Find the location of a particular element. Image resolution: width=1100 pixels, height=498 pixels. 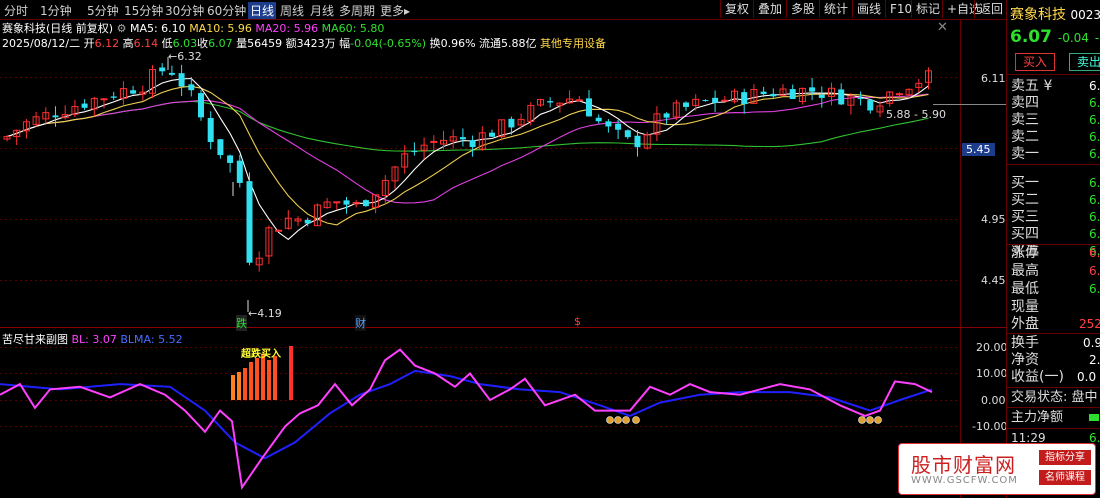

sub-y-label-1: 10.00 is located at coordinates (992, 373).